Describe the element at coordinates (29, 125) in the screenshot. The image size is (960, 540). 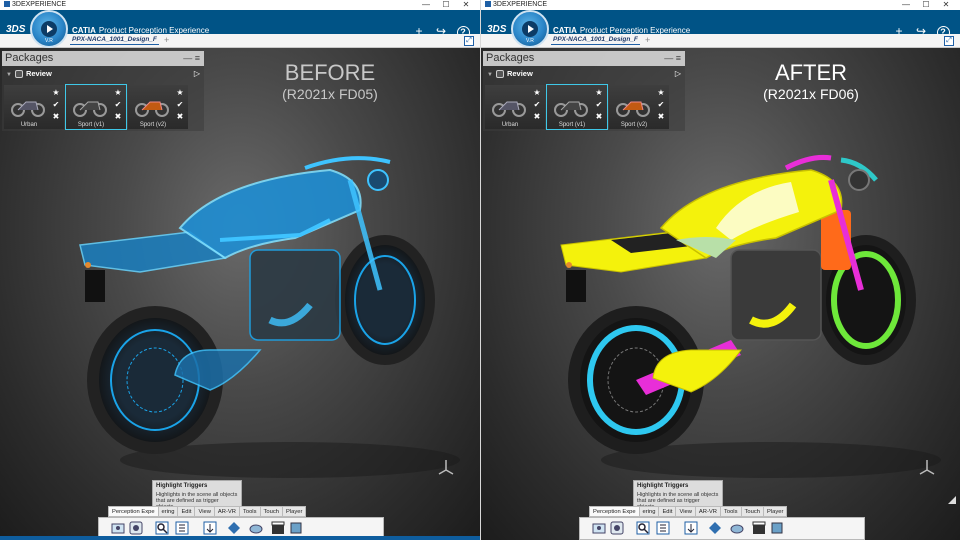
I see `thumbnail-label: Urban` at that location.